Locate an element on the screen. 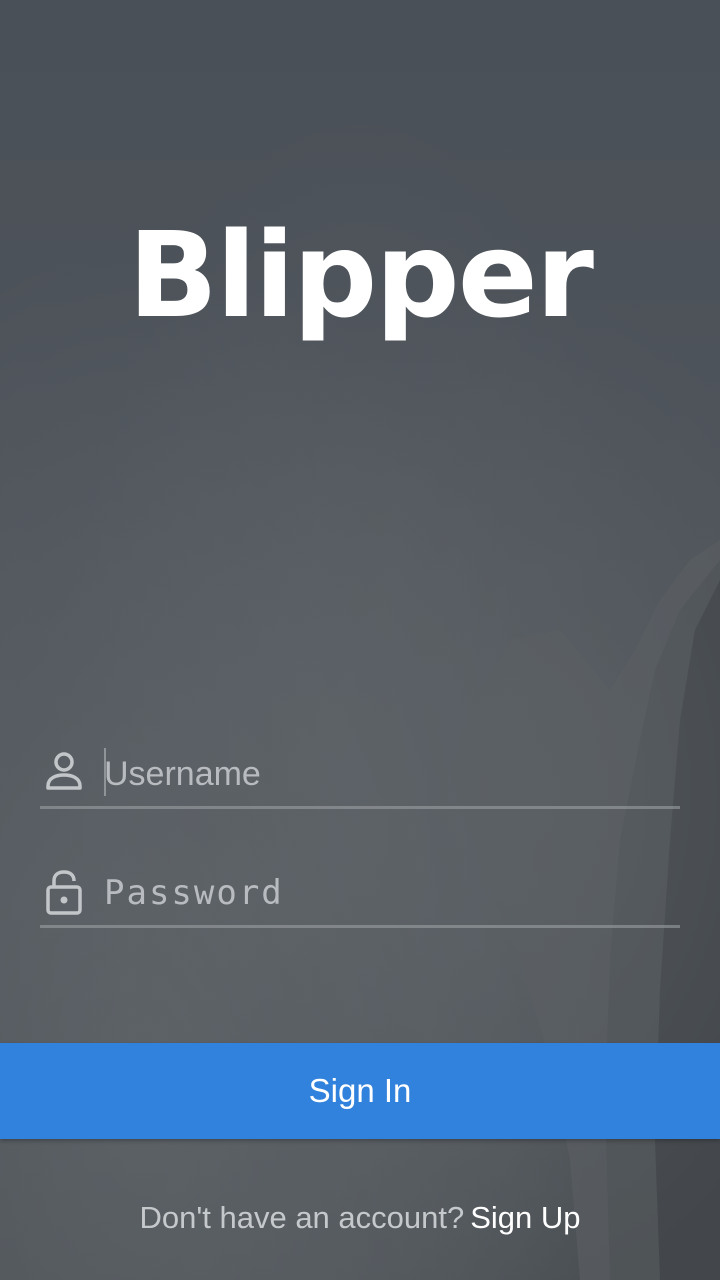  signup-prompt-text: Don't have an account? is located at coordinates (302, 1217).